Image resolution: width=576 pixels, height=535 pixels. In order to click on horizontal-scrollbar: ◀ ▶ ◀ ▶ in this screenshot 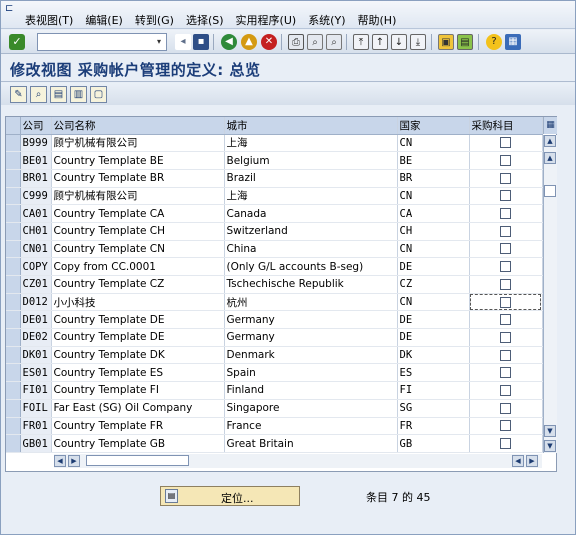, I will do `click(298, 461)`.